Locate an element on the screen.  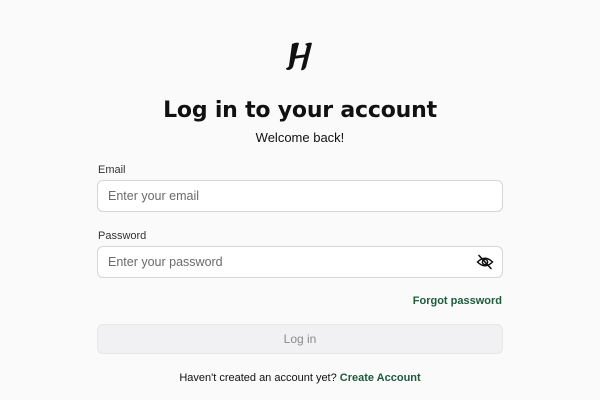
email-field is located at coordinates (300, 196).